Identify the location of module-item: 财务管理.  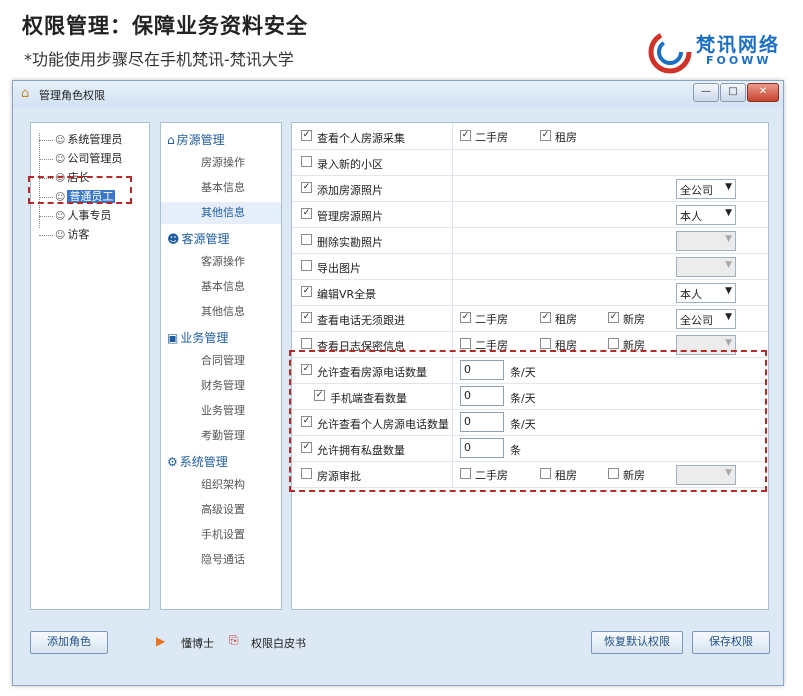
(221, 386).